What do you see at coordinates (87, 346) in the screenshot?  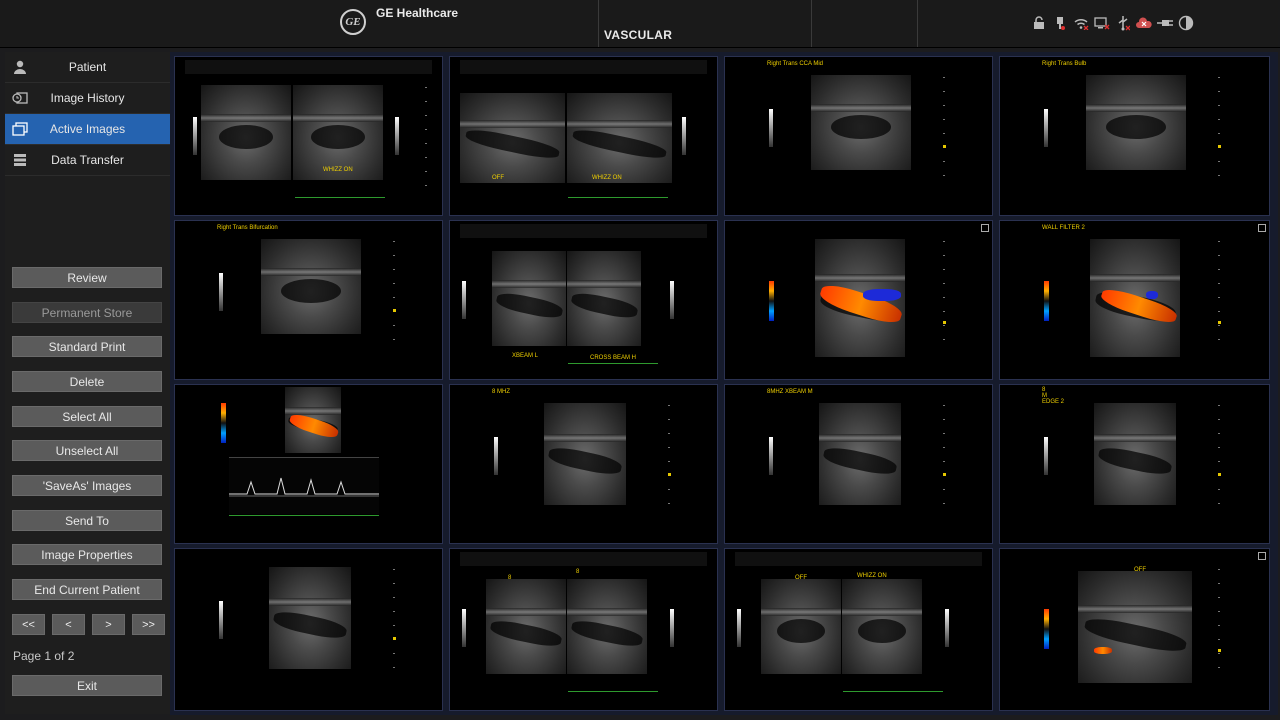 I see `standard-print-button: Standard Print` at bounding box center [87, 346].